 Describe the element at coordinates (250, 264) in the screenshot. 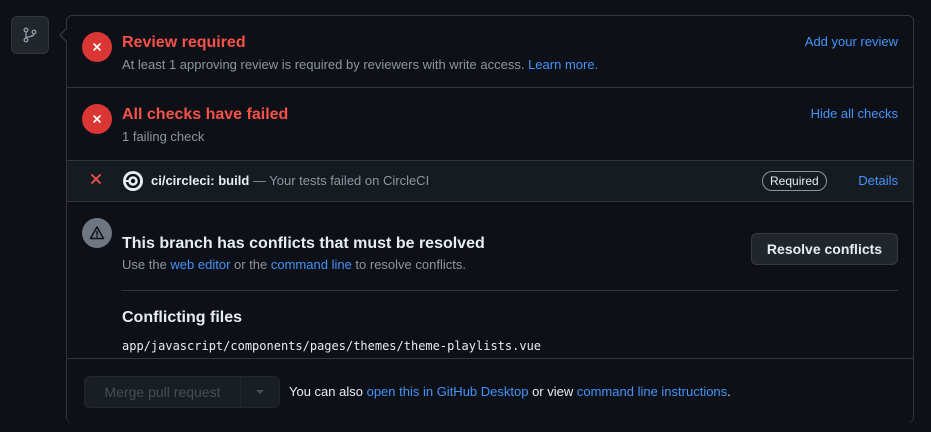

I see `desc-mid: or the` at that location.